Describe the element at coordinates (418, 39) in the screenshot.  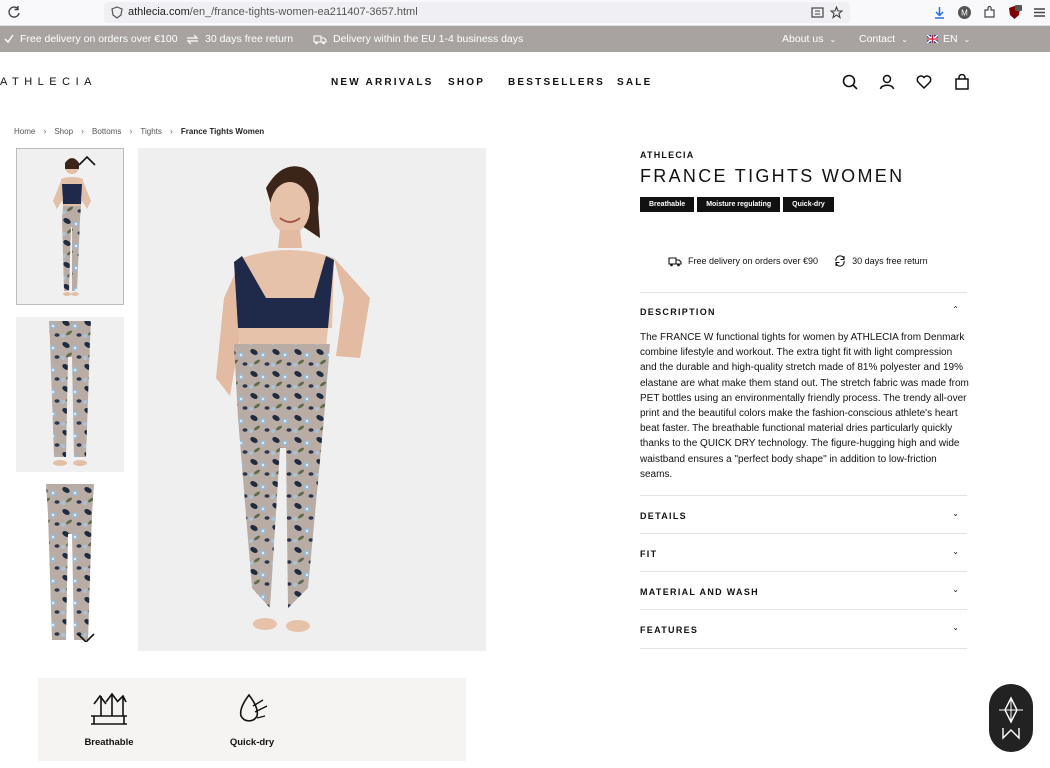
I see `promo-eu-delivery: Delivery within the EU 1-4 business days` at that location.